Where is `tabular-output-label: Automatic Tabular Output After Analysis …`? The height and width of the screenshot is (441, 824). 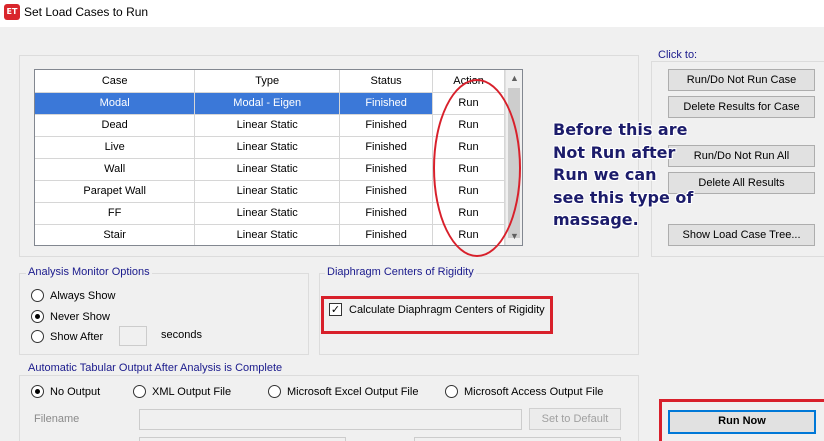
tabular-output-label: Automatic Tabular Output After Analysis … is located at coordinates (155, 368).